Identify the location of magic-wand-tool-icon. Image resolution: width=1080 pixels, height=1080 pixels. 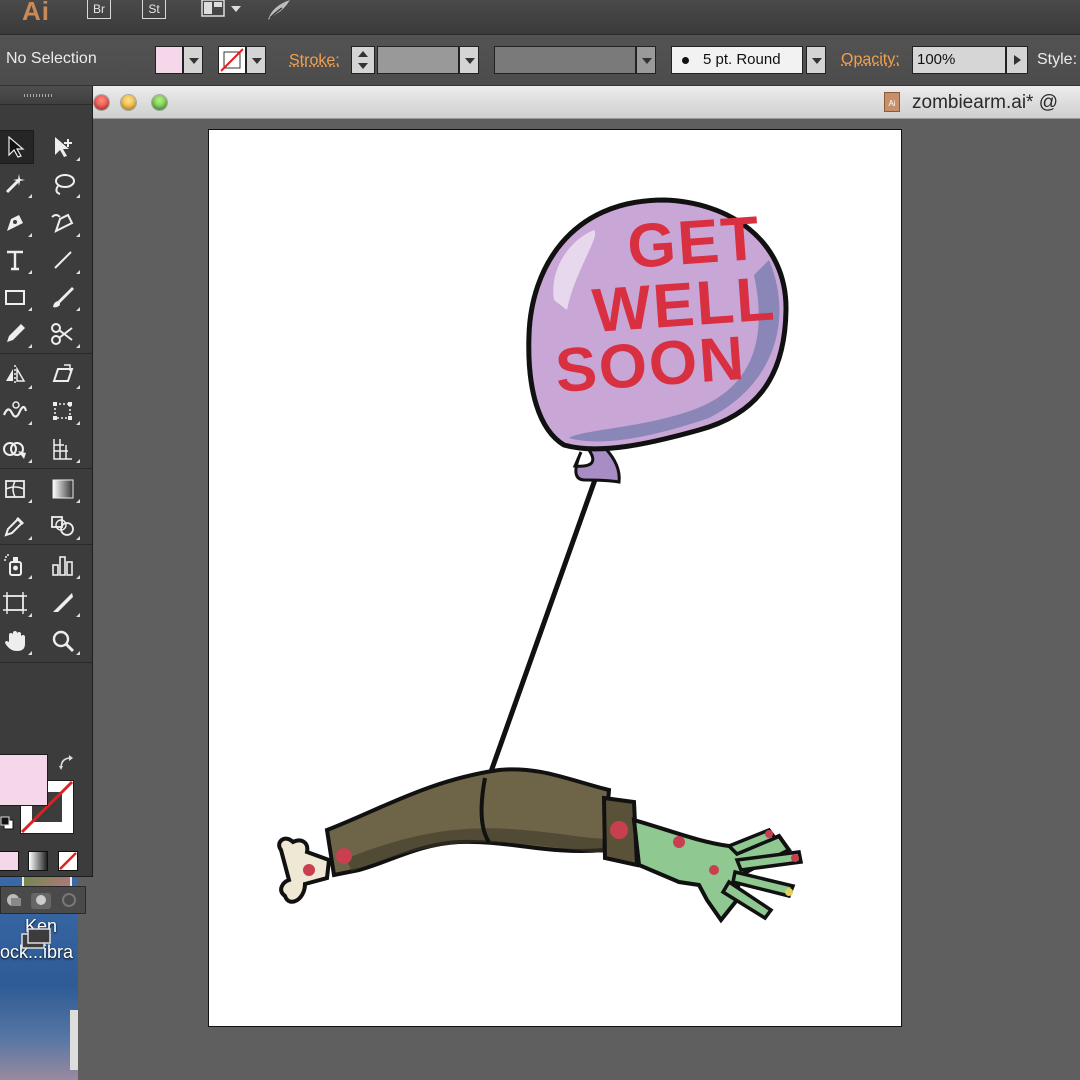
(15, 184).